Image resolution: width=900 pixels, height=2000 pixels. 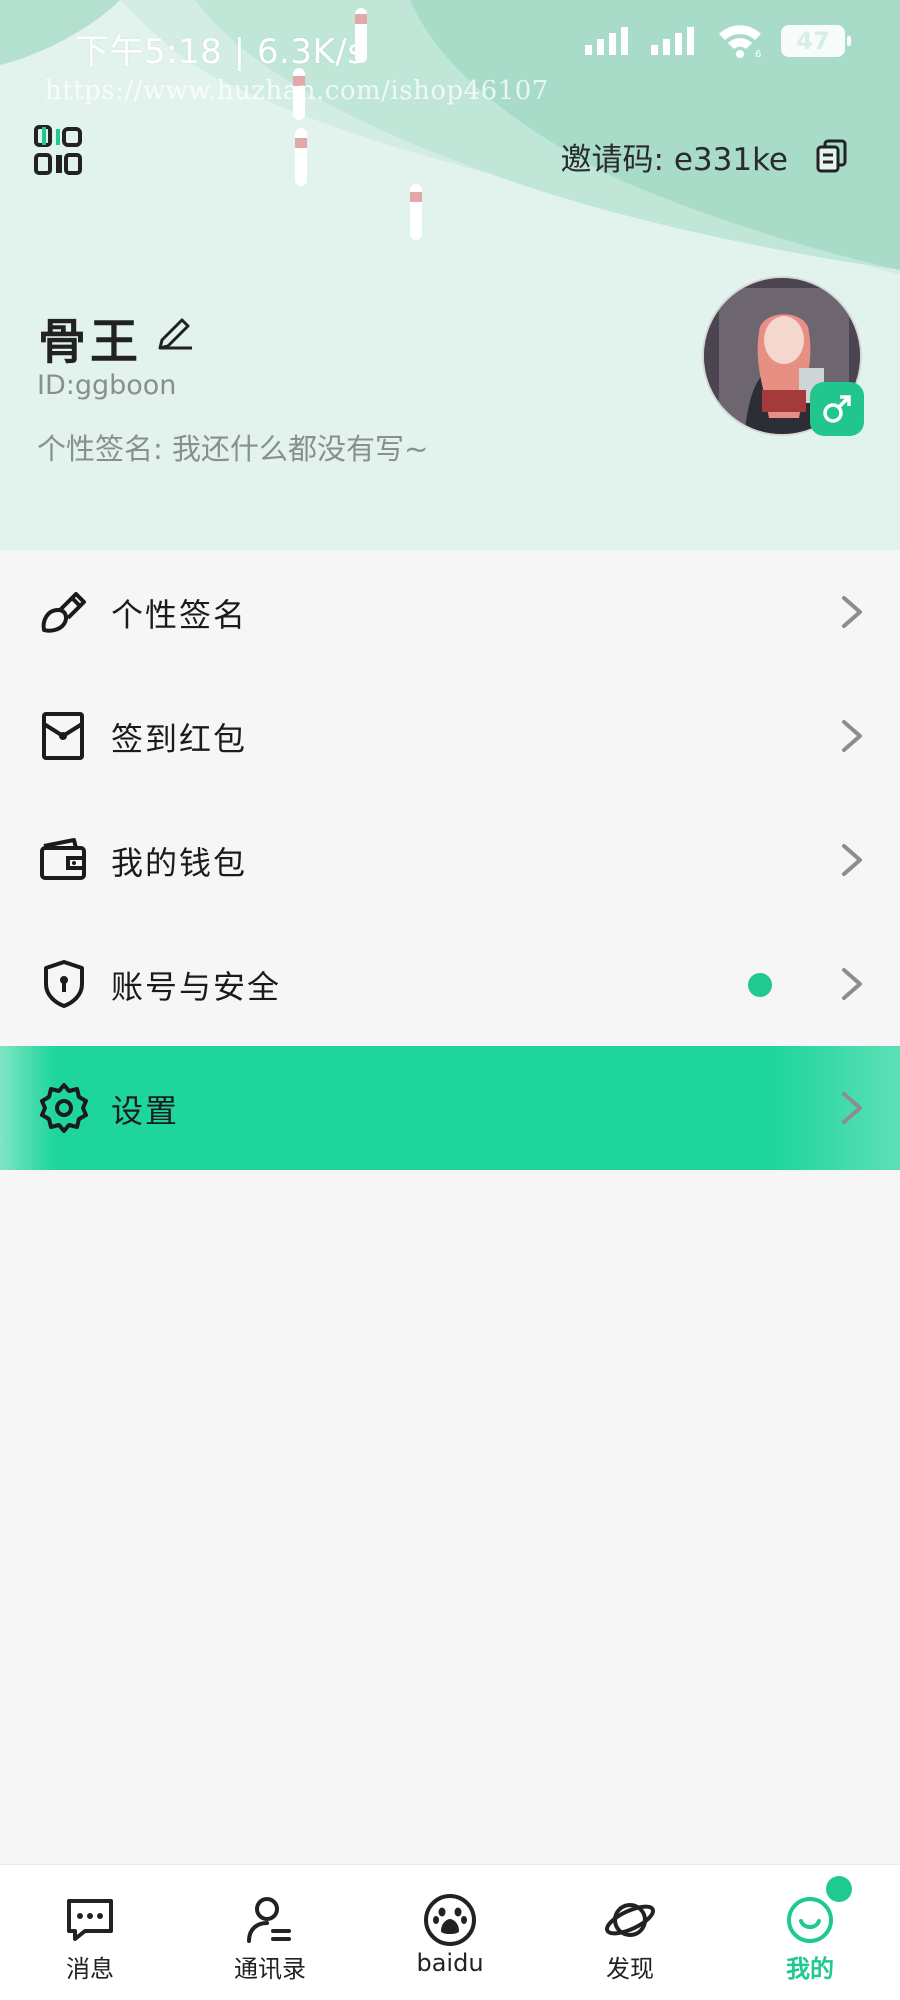 I want to click on contacts-icon, so click(x=269, y=1920).